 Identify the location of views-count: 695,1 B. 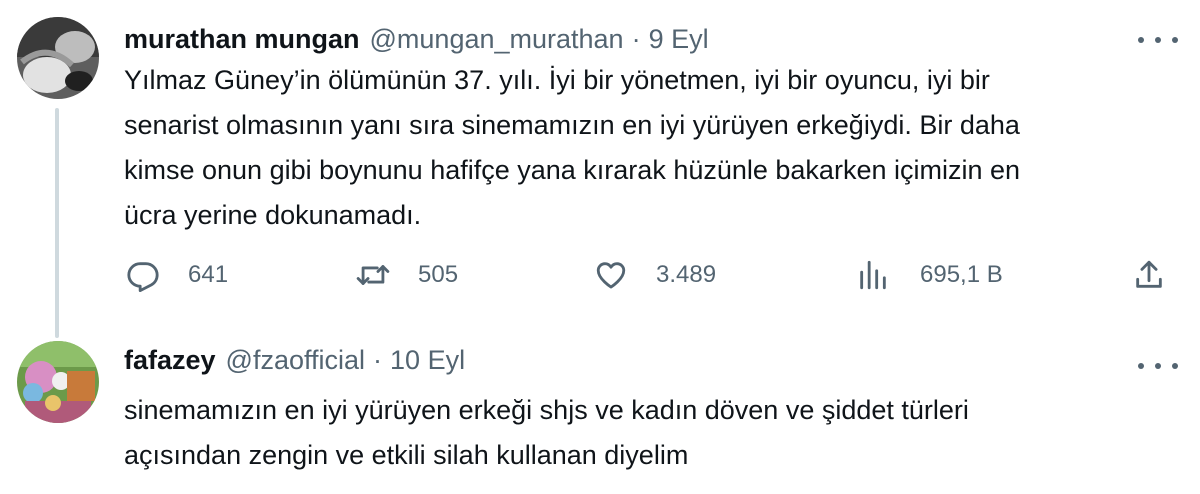
(961, 274).